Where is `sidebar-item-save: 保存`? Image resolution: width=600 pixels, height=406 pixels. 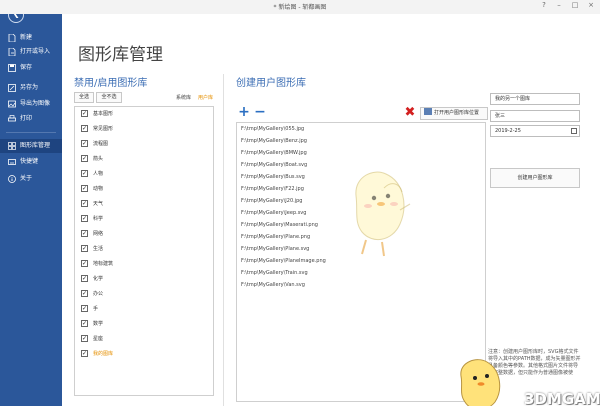 sidebar-item-save: 保存 is located at coordinates (31, 68).